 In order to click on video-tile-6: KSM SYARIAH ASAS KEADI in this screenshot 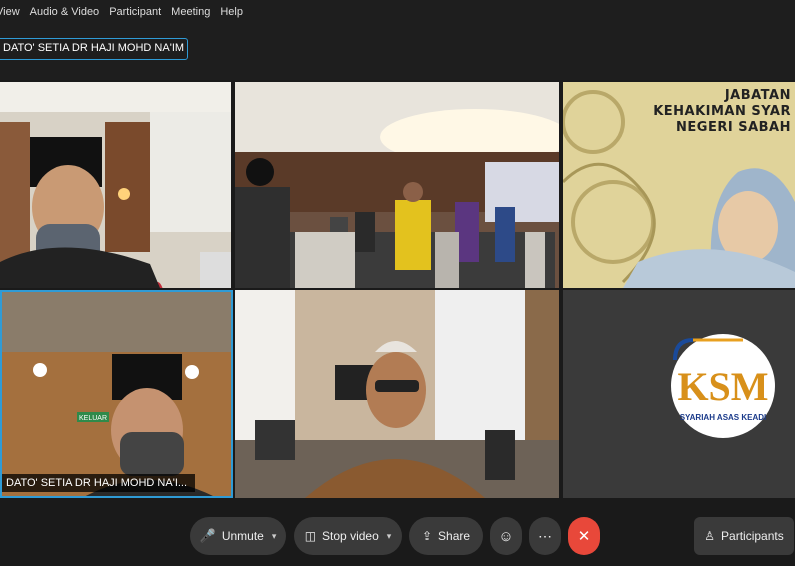, I will do `click(679, 394)`.